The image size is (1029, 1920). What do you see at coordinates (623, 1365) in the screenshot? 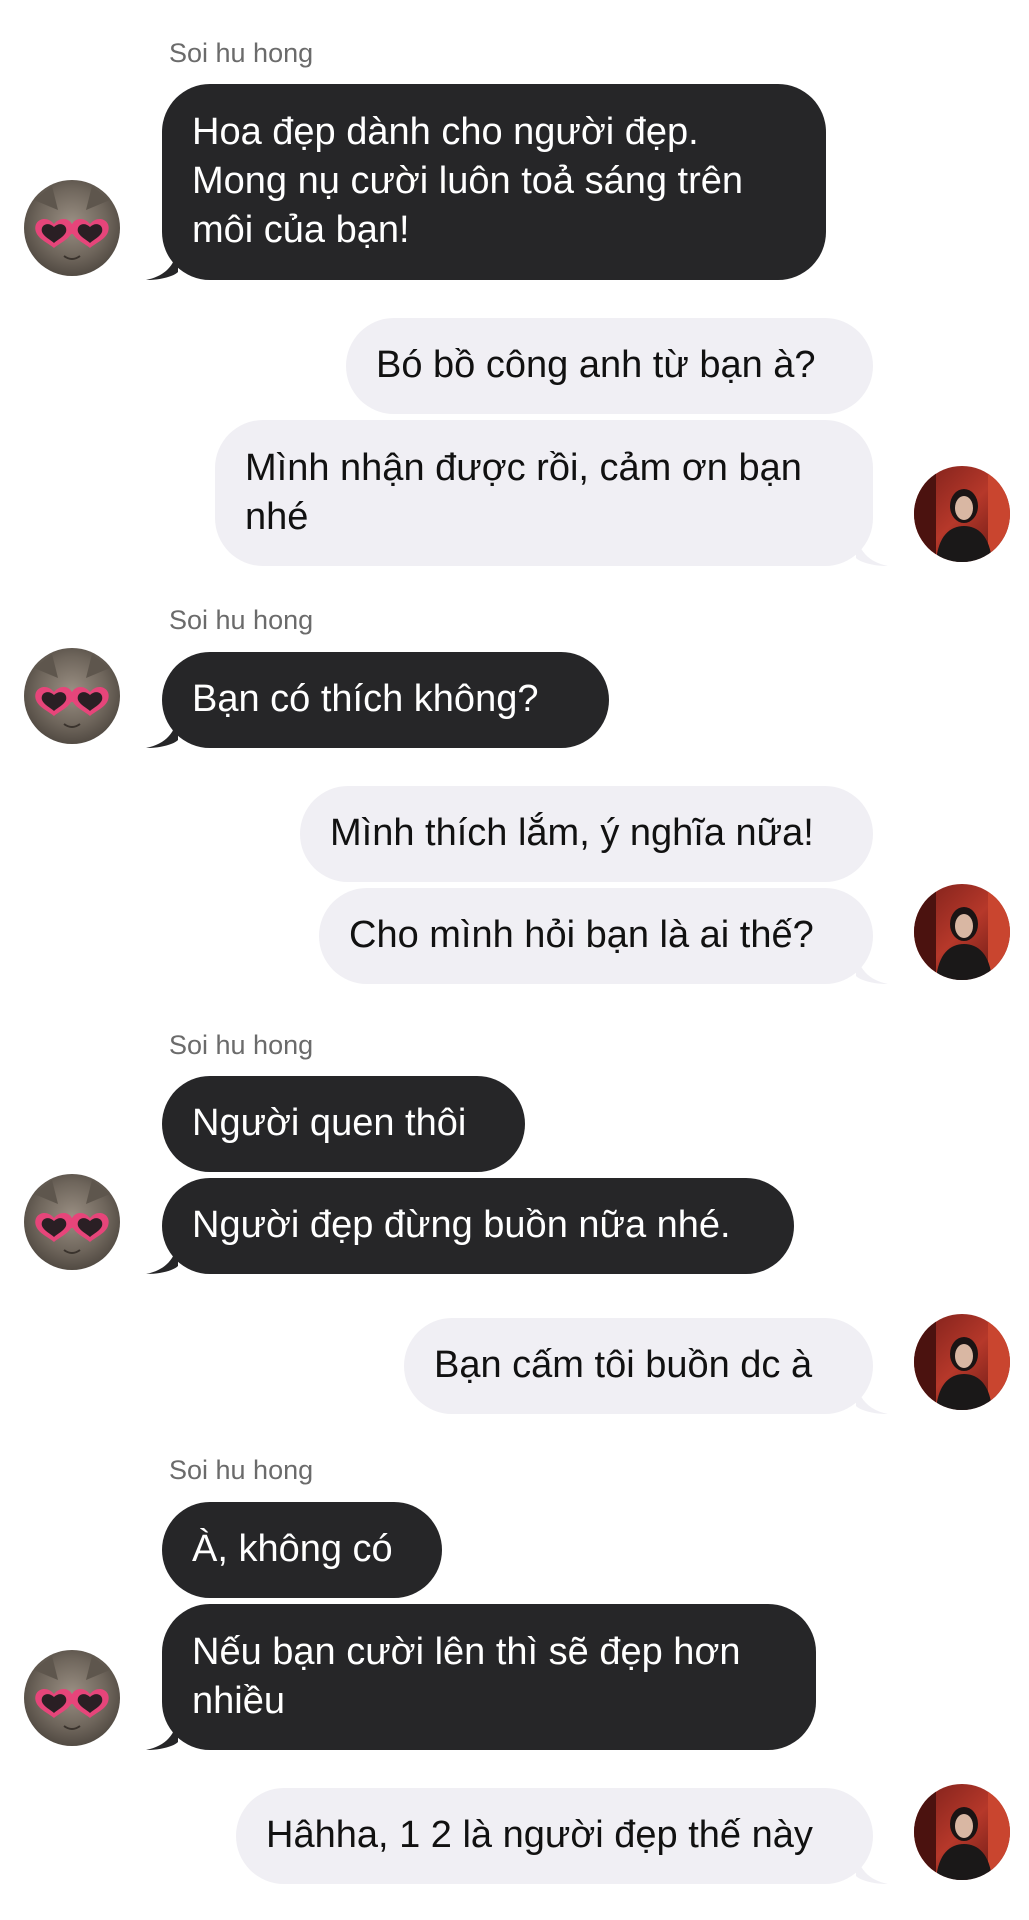
I see `message-text: Bạn cấm tôi buồn dc à` at bounding box center [623, 1365].